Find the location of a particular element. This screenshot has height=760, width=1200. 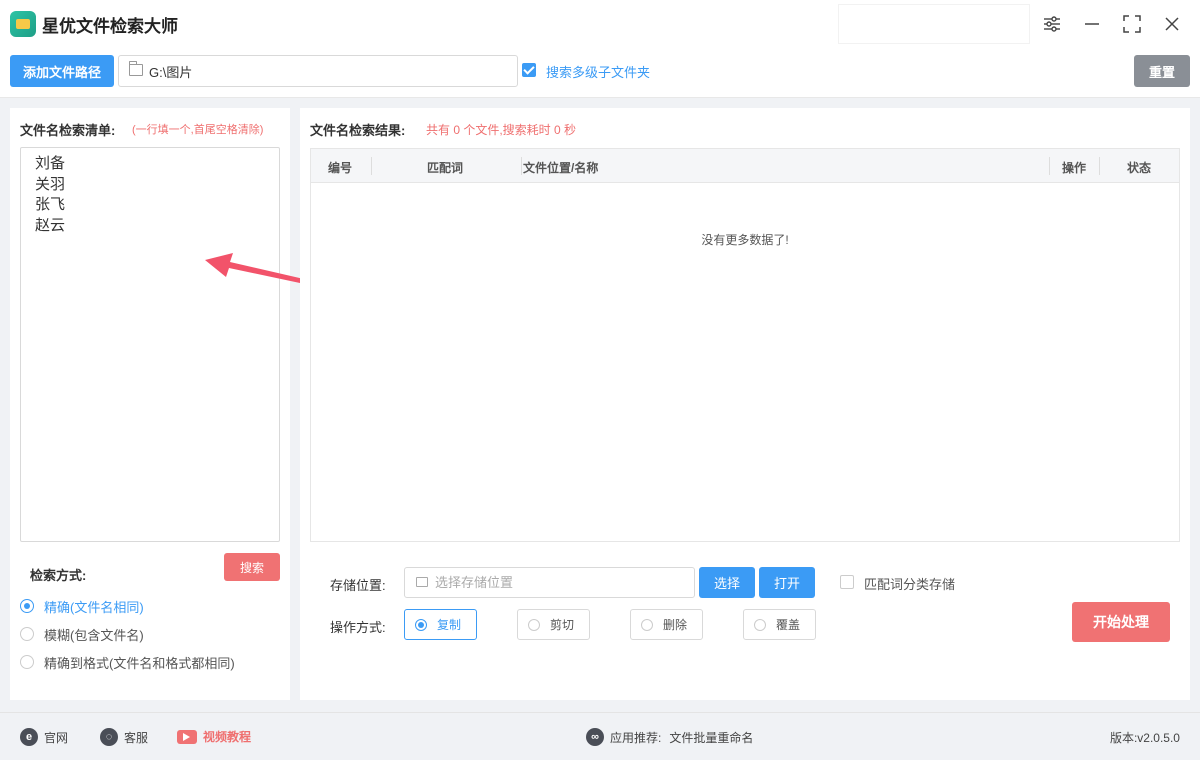

path-field is located at coordinates (318, 71).